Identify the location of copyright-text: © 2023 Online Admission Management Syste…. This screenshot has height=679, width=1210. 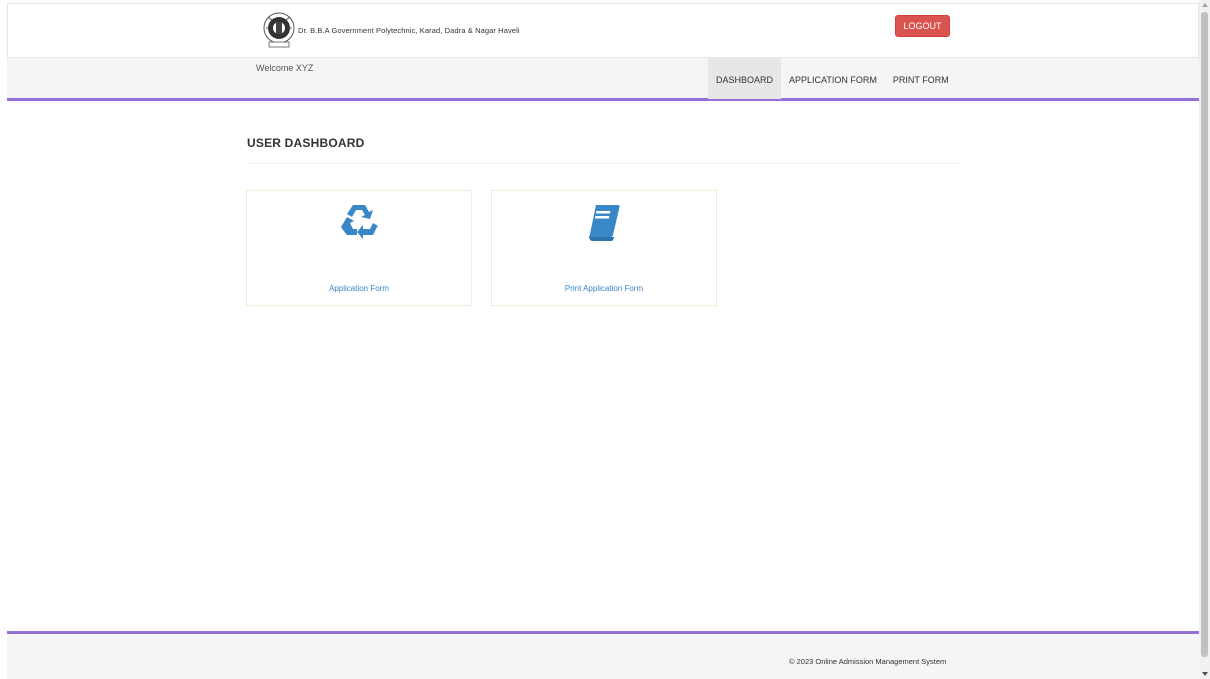
(868, 661).